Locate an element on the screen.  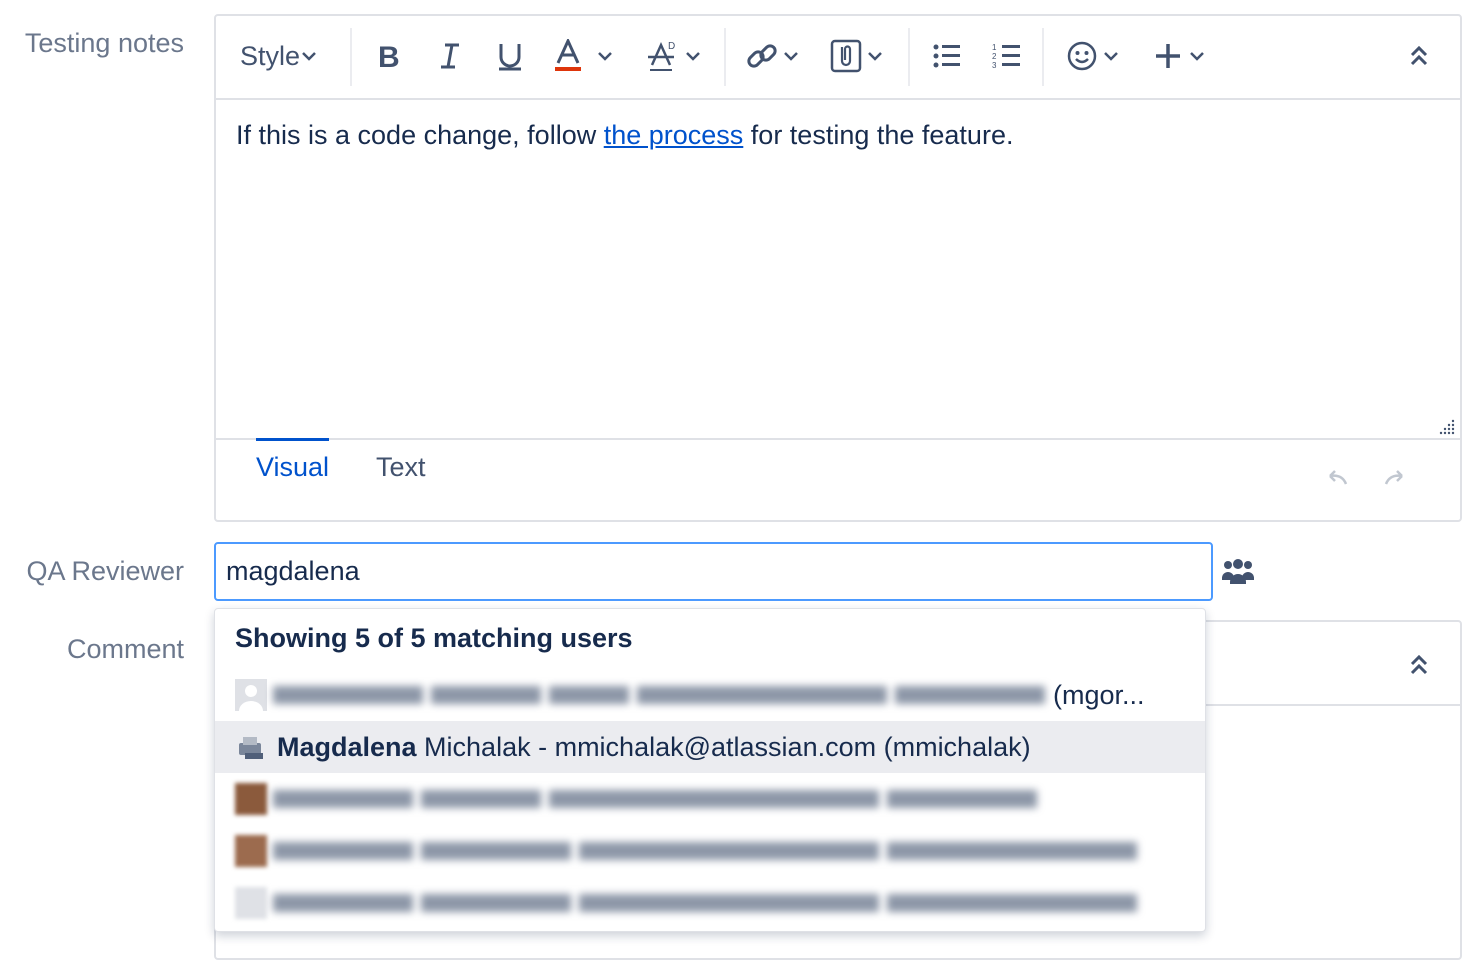
attachment-button is located at coordinates (857, 56).